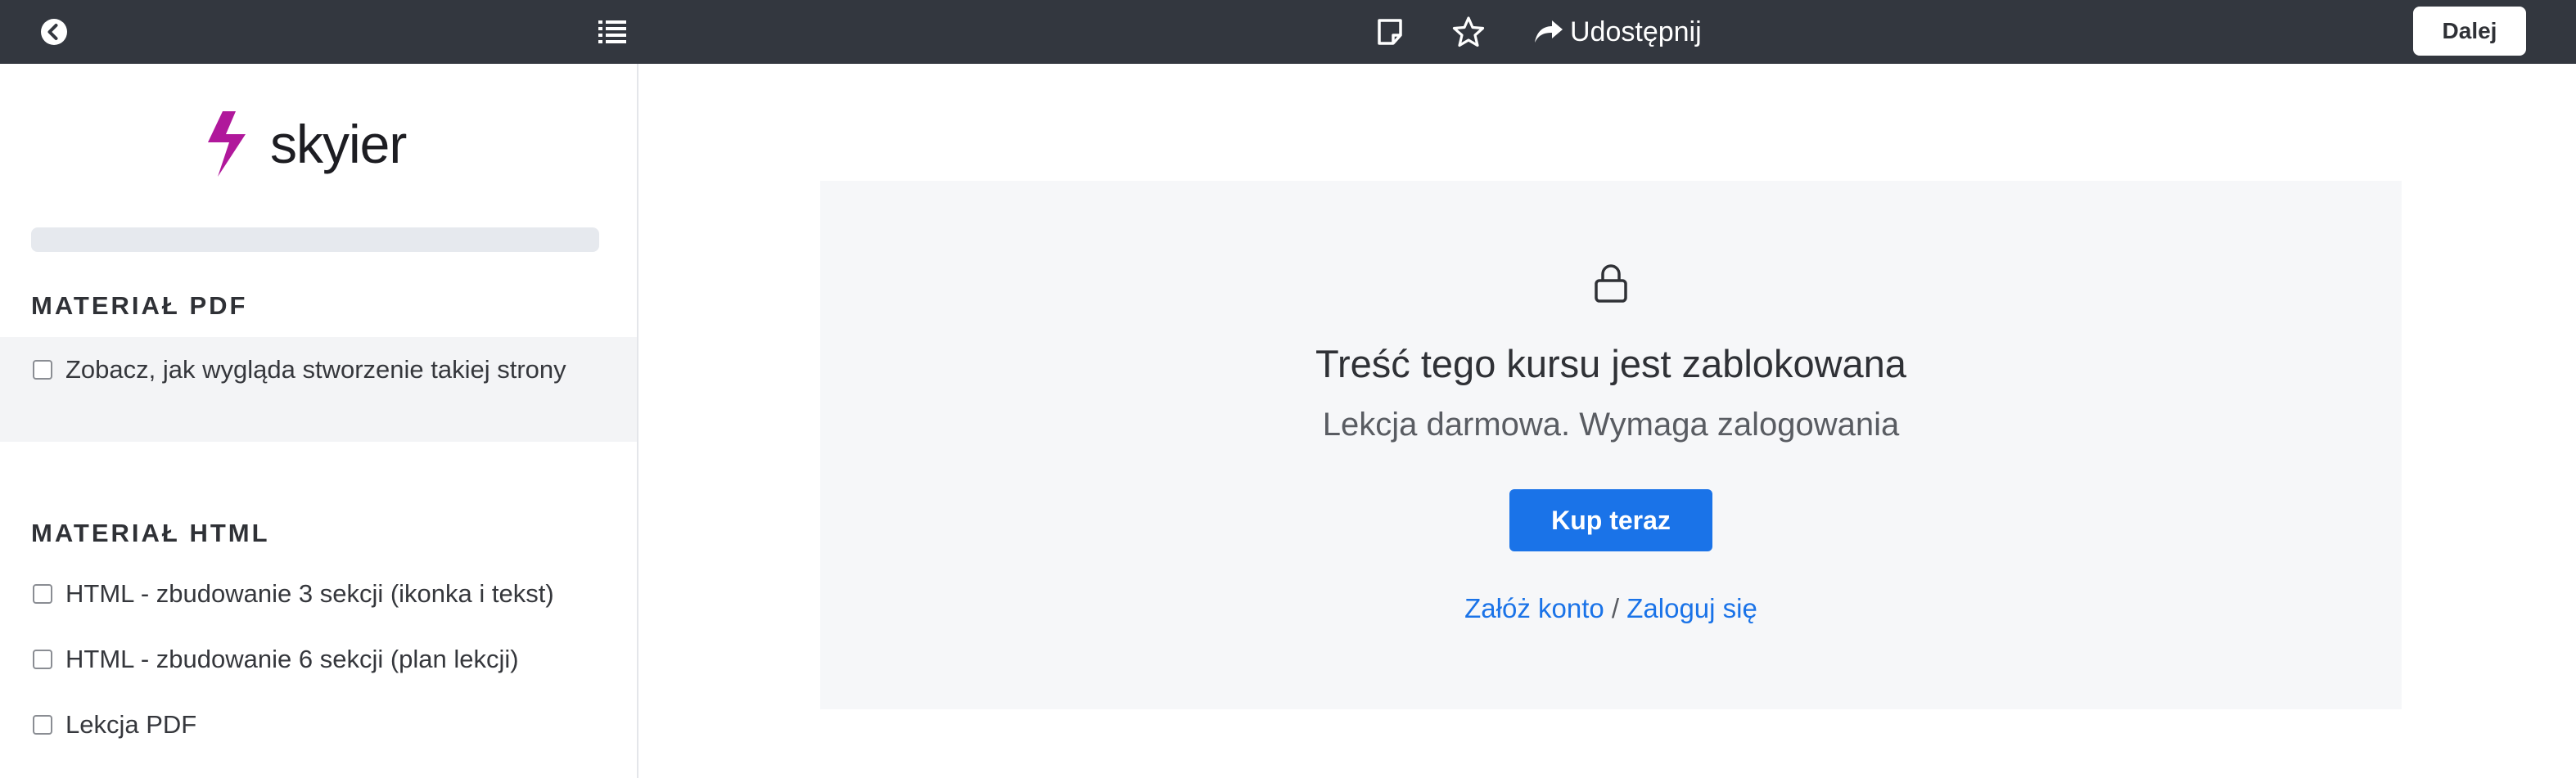 The height and width of the screenshot is (778, 2576). What do you see at coordinates (2469, 31) in the screenshot?
I see `next-button: Dalej` at bounding box center [2469, 31].